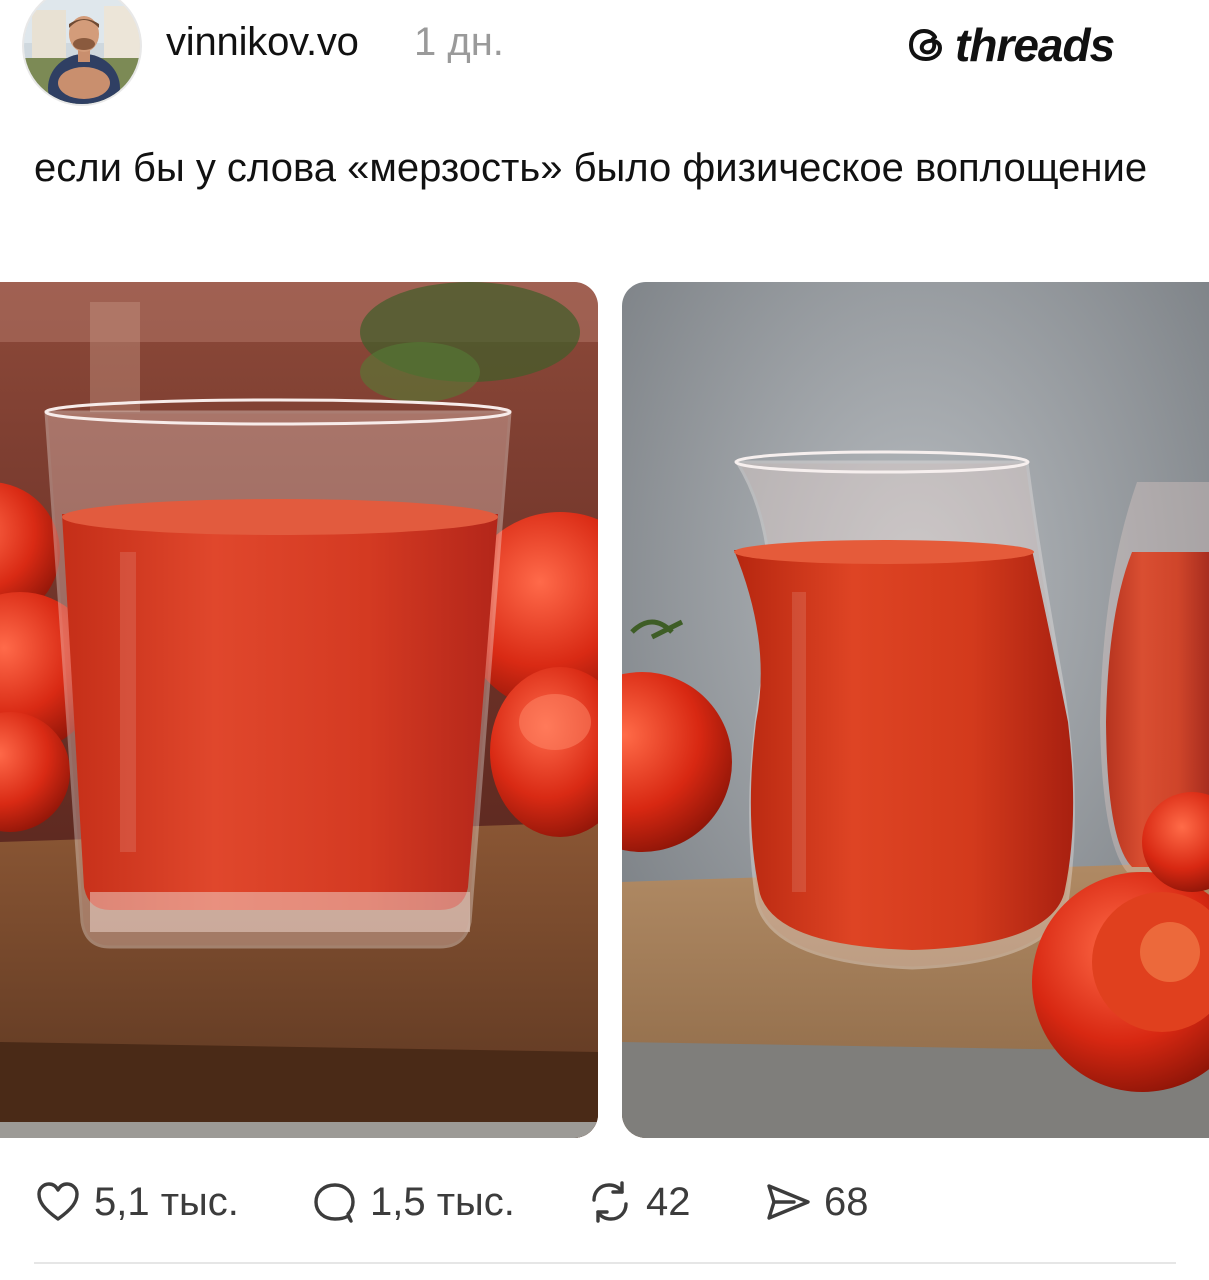  I want to click on heart-icon, so click(58, 1201).